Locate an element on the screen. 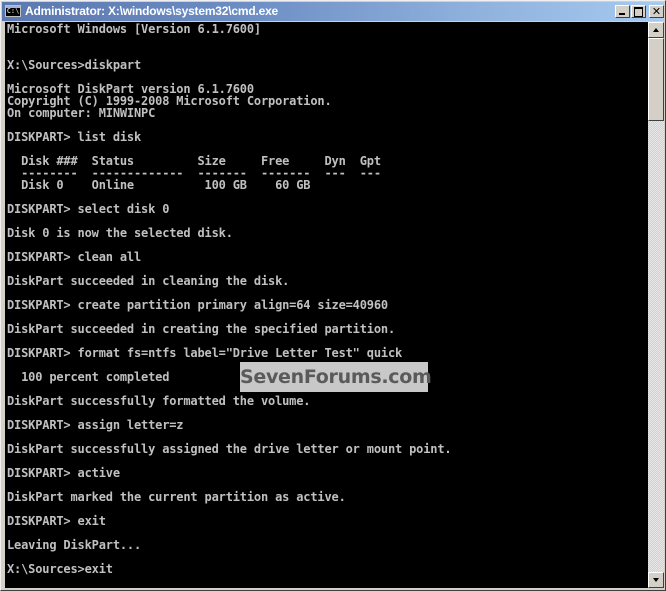  minimize-button is located at coordinates (622, 11).